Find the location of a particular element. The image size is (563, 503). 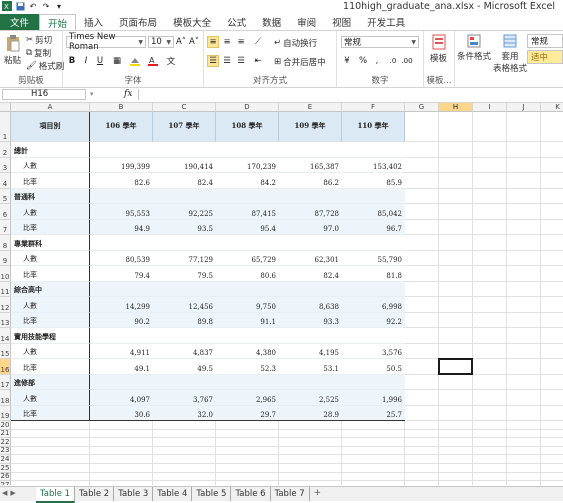

table-cell: 53.1 is located at coordinates (310, 367).